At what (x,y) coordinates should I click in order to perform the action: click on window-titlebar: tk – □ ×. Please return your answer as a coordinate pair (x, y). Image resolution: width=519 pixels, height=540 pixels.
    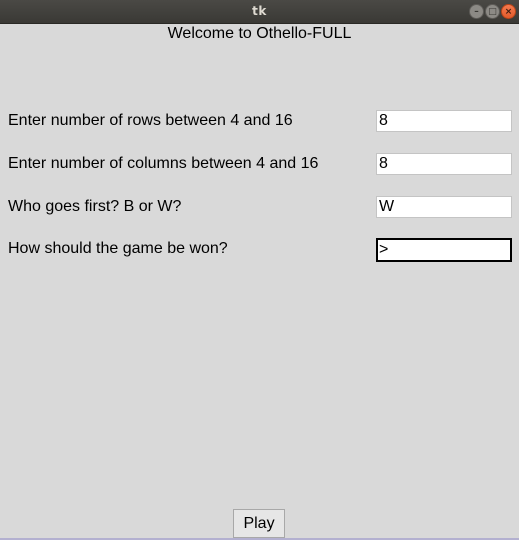
    Looking at the image, I should click on (259, 12).